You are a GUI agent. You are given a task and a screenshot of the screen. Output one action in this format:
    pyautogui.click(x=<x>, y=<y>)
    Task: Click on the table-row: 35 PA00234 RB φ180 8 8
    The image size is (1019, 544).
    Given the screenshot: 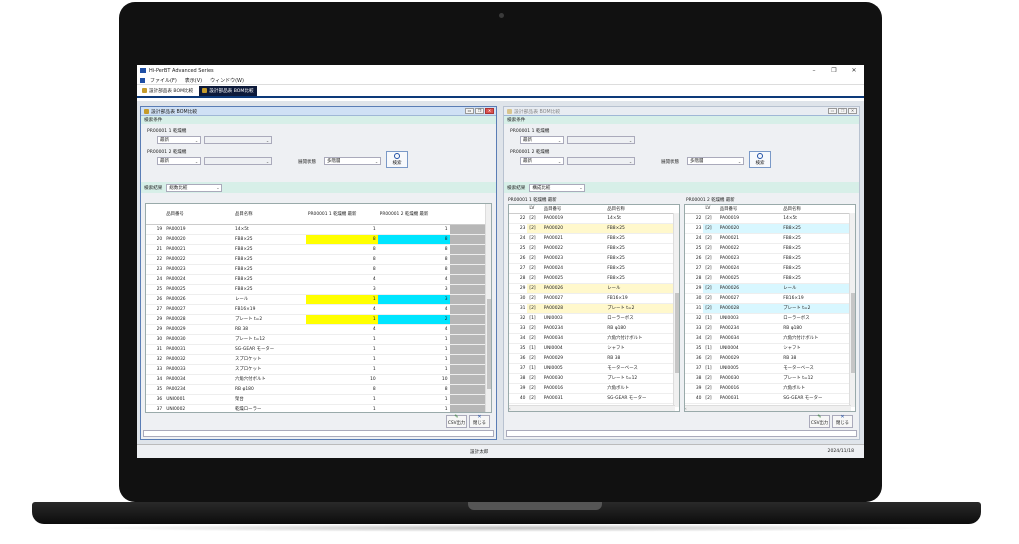 What is the action you would take?
    pyautogui.click(x=318, y=389)
    